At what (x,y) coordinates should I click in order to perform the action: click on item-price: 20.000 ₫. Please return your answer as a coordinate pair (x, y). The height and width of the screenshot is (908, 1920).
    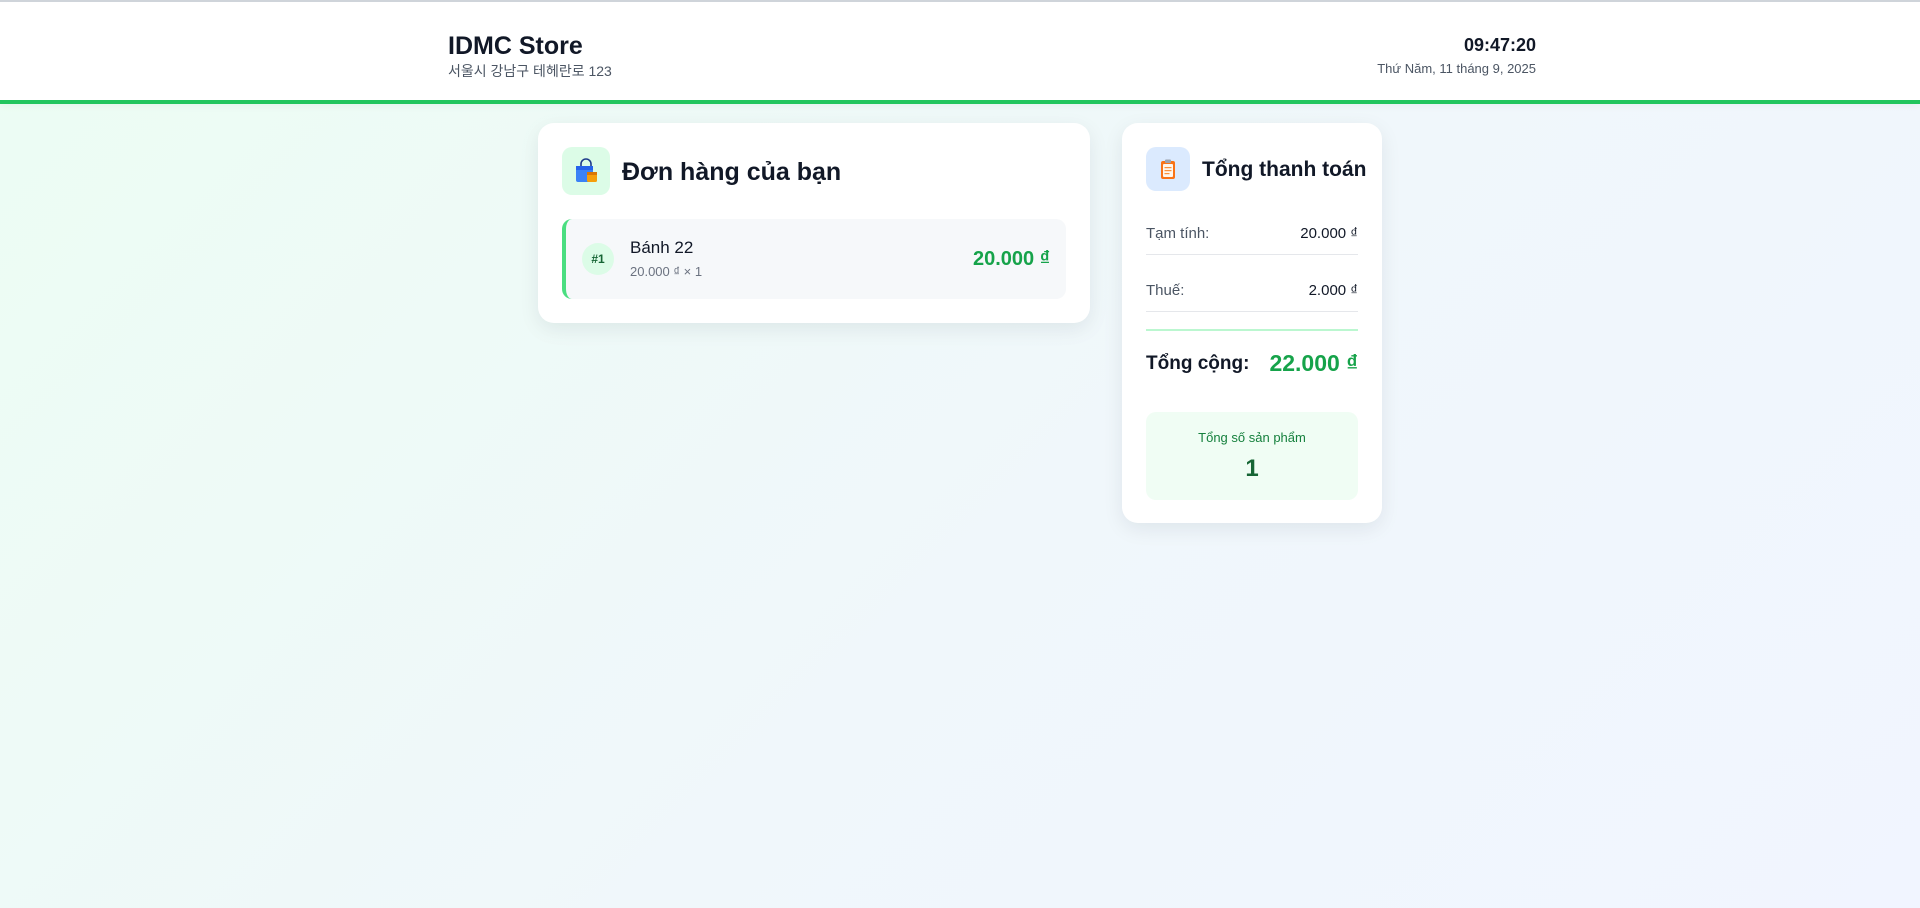
    Looking at the image, I should click on (1011, 259).